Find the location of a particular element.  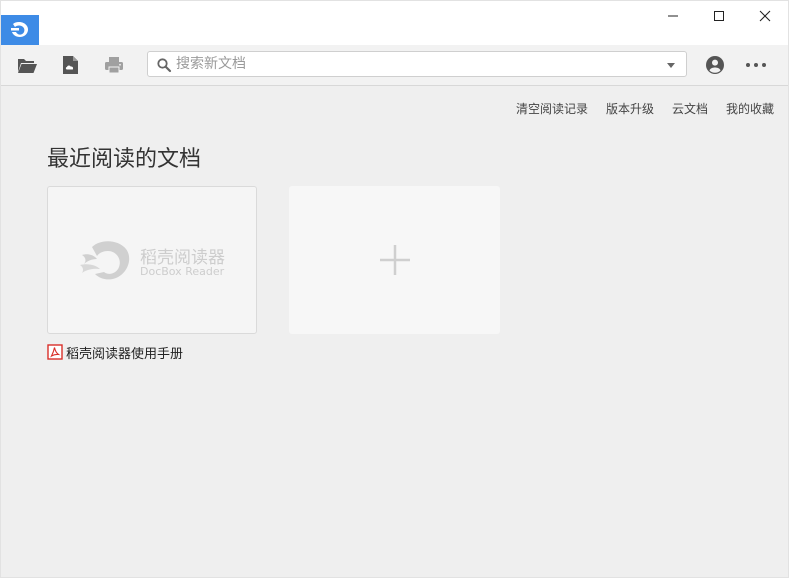

user-icon is located at coordinates (715, 65).